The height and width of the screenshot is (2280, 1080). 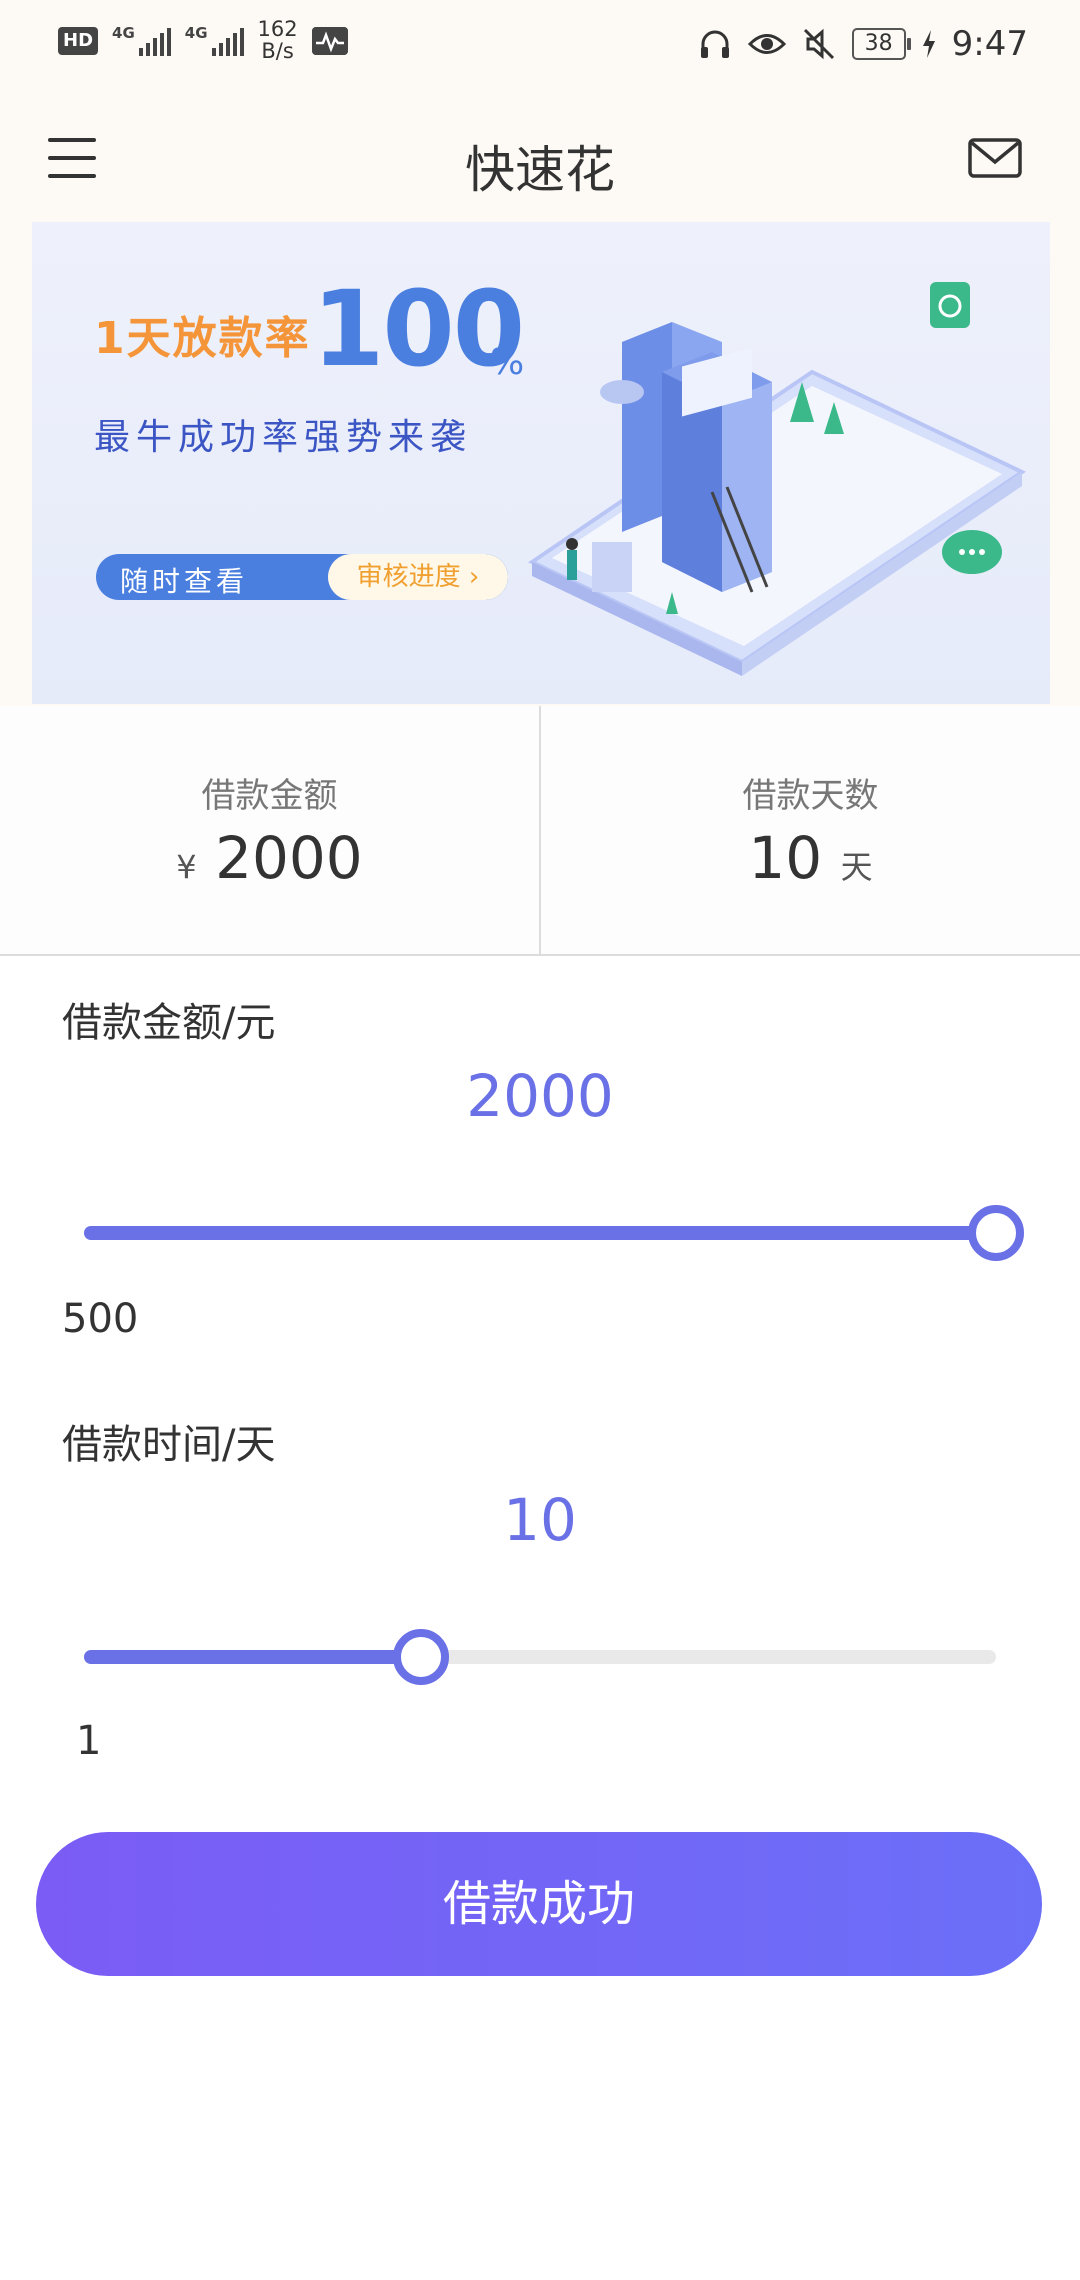 I want to click on currency-symbol: ¥, so click(x=186, y=867).